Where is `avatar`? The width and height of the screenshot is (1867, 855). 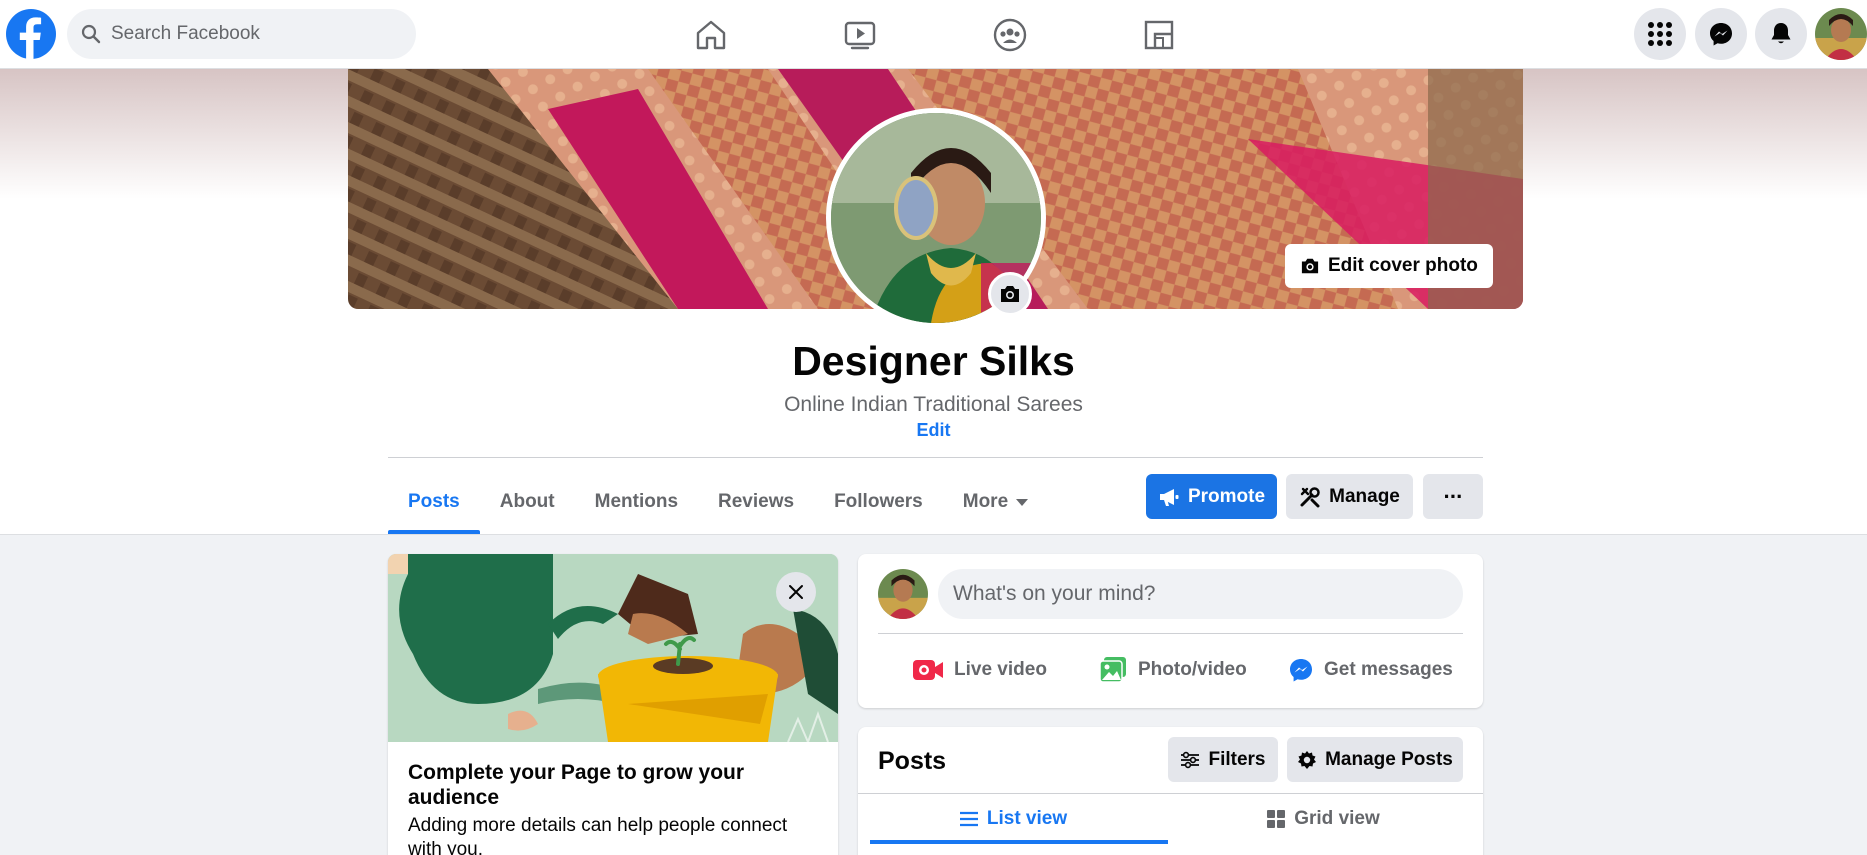
avatar is located at coordinates (903, 594).